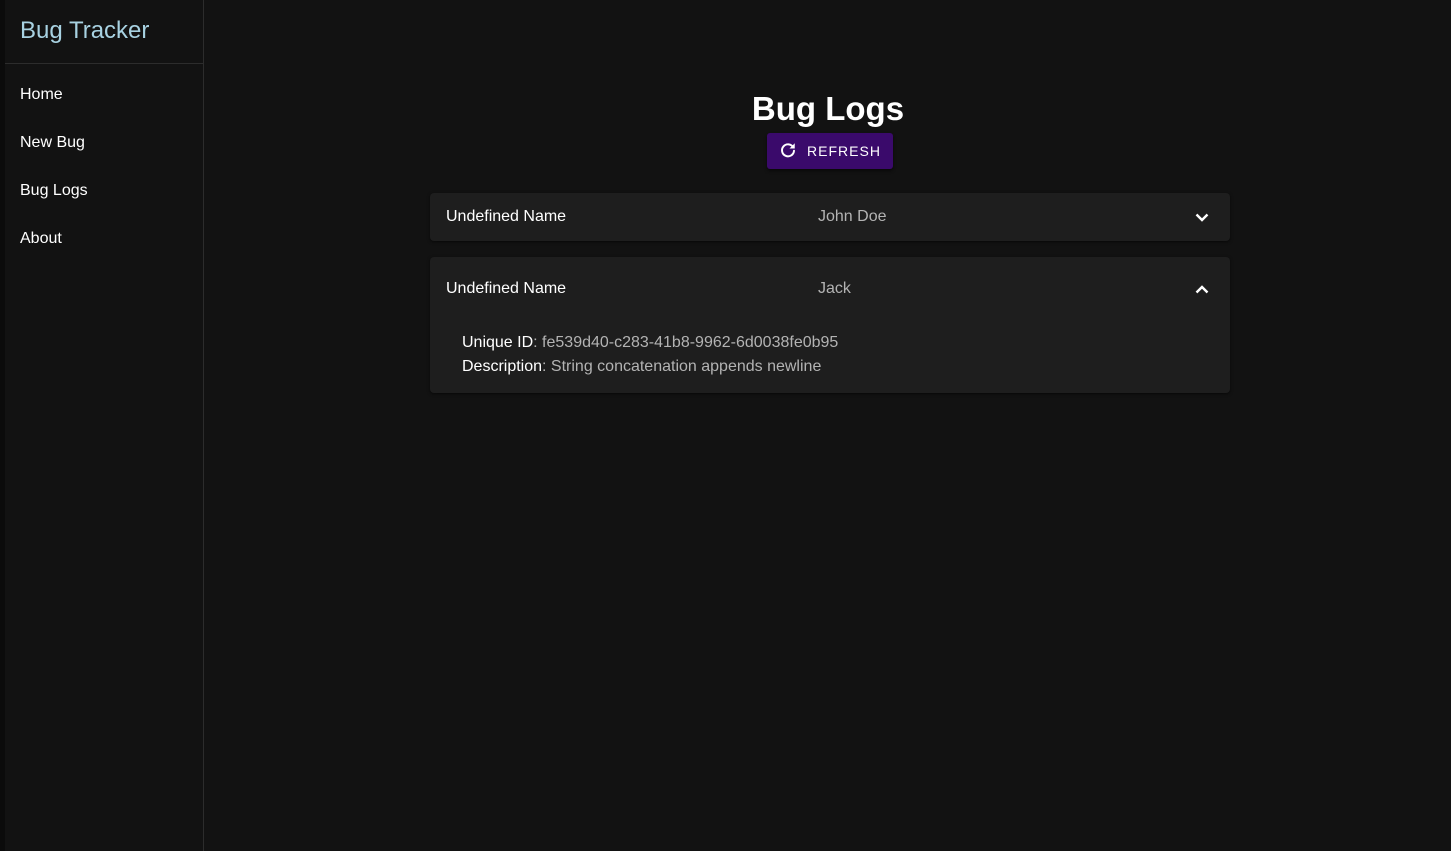 The height and width of the screenshot is (851, 1451). I want to click on bug-reporter: Jack, so click(834, 288).